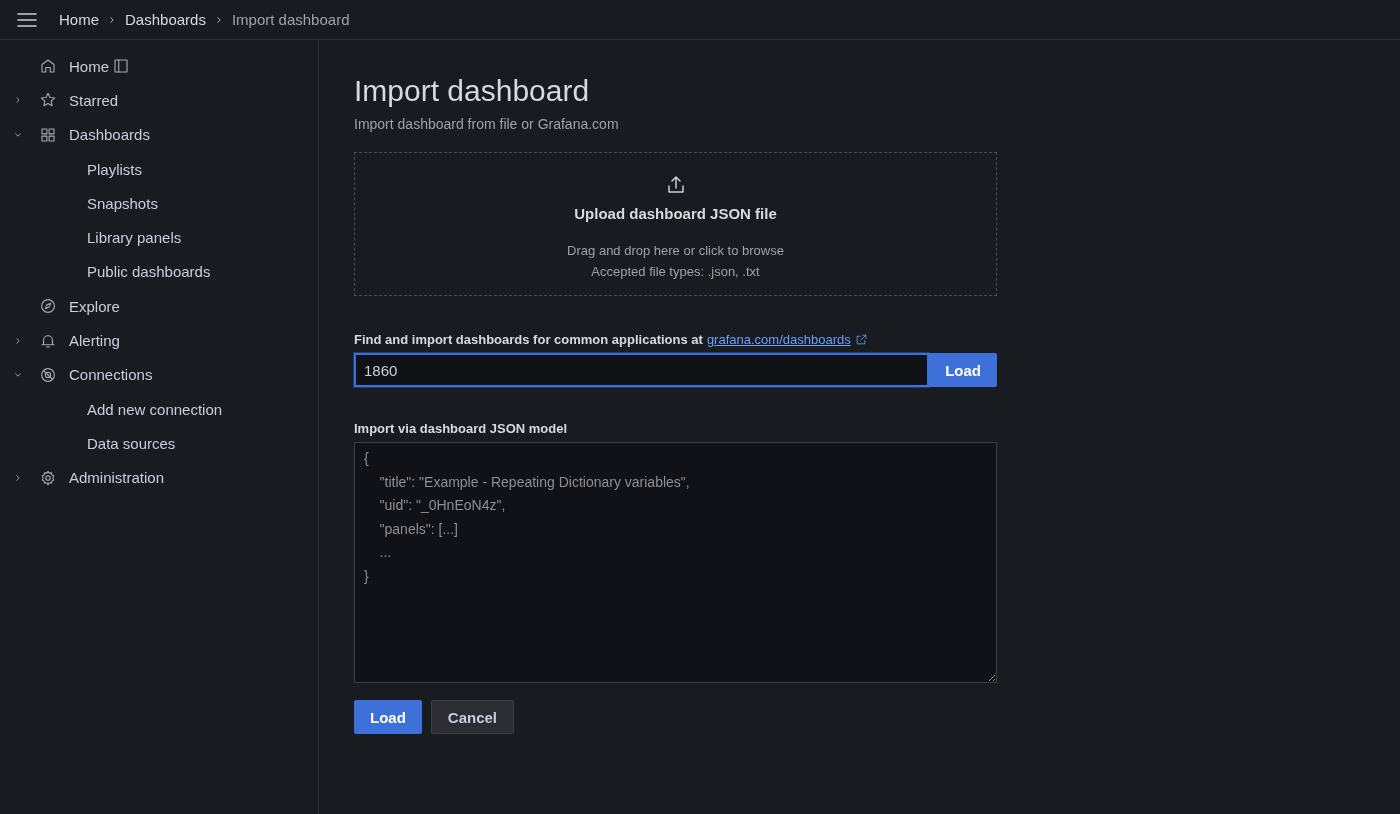 This screenshot has width=1400, height=814. I want to click on nav-subitem: Data sources, so click(131, 443).